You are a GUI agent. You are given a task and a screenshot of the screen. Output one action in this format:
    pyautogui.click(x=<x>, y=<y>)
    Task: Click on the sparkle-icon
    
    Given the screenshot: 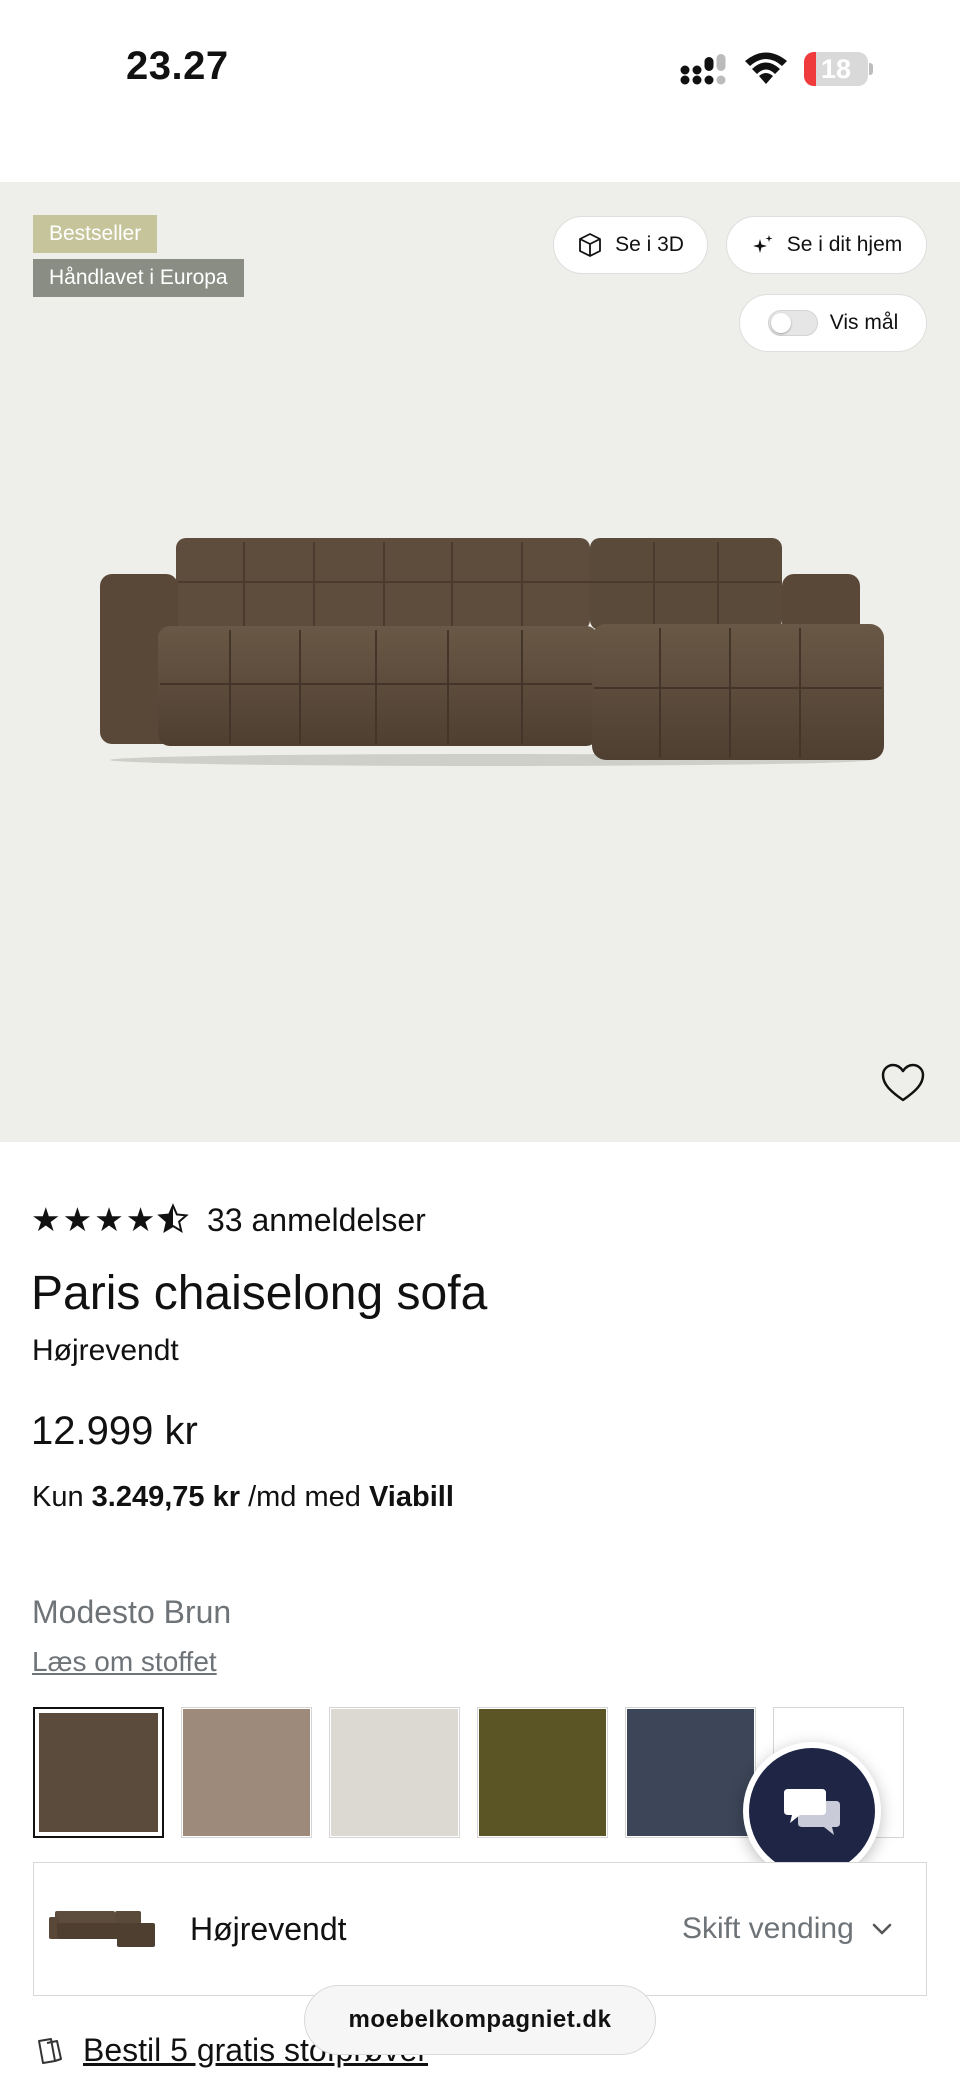 What is the action you would take?
    pyautogui.click(x=762, y=244)
    